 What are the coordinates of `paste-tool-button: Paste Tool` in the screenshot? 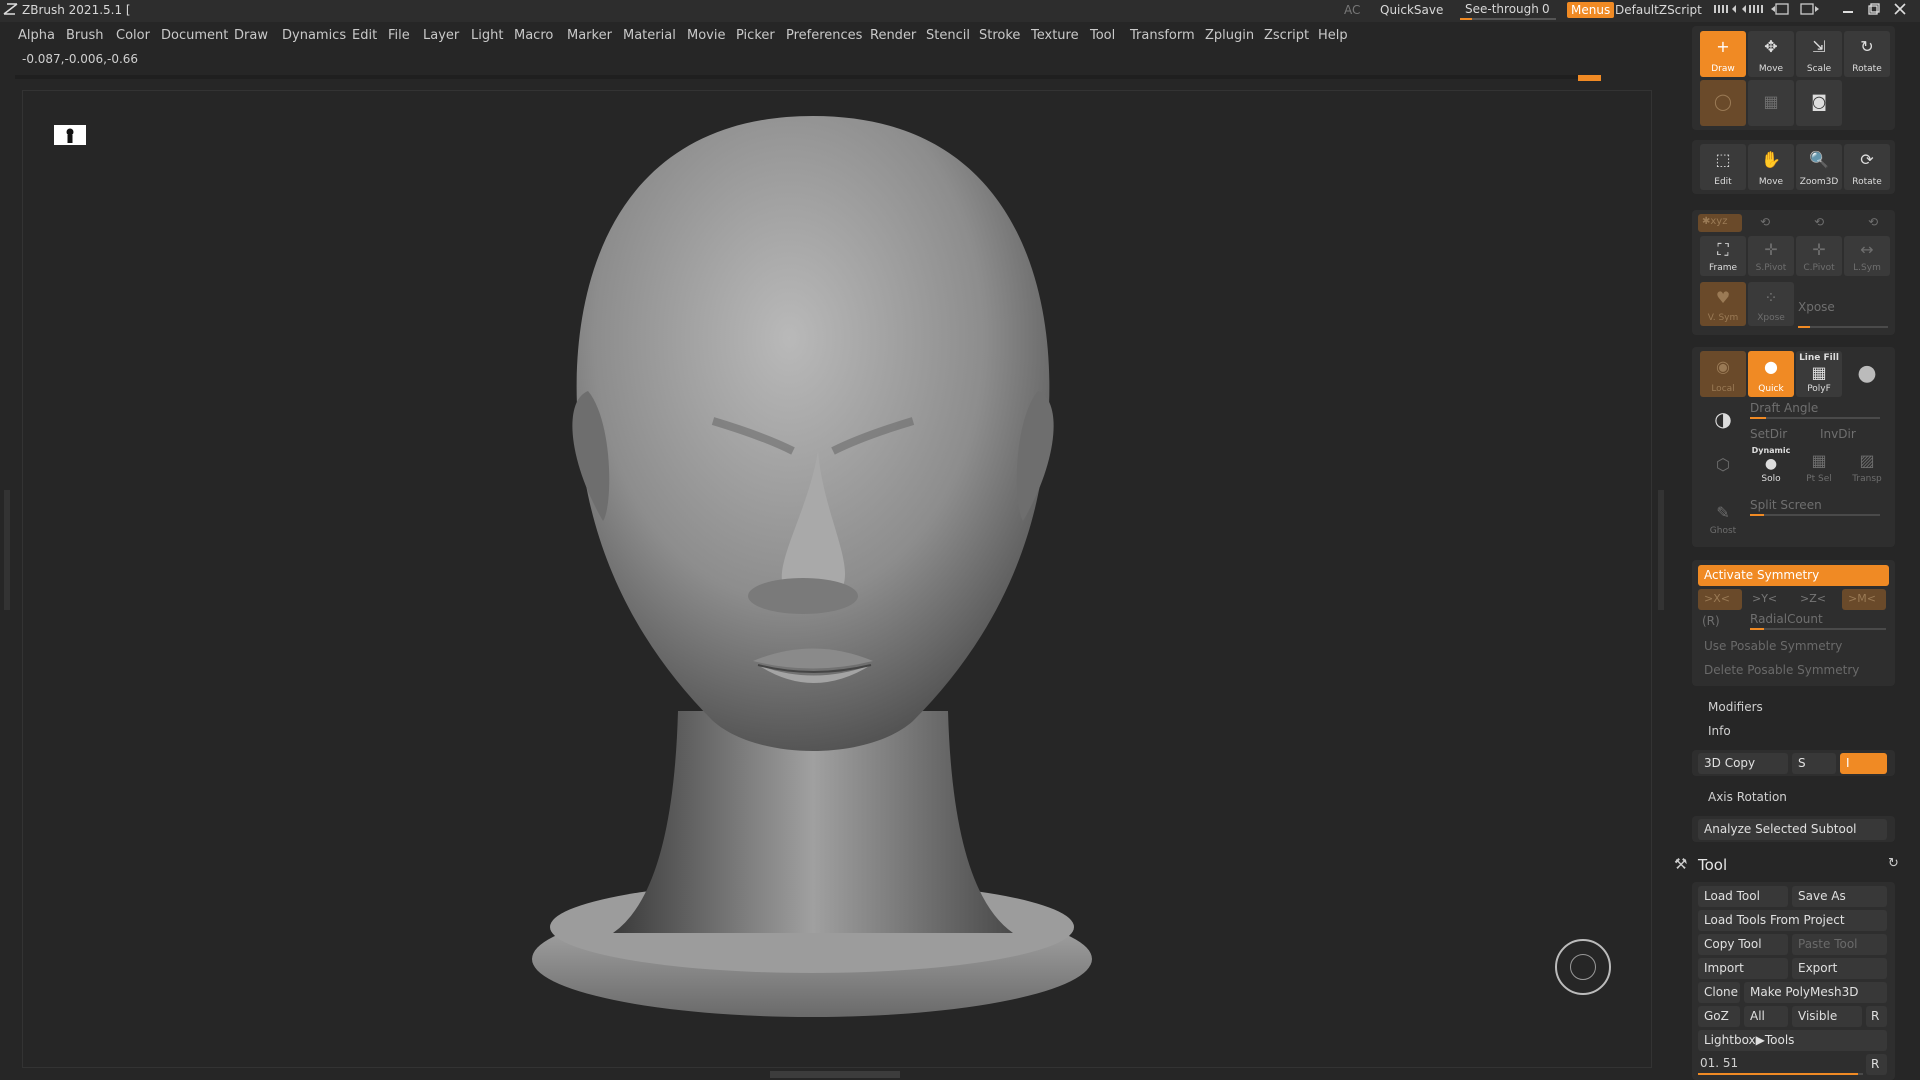 It's located at (1839, 944).